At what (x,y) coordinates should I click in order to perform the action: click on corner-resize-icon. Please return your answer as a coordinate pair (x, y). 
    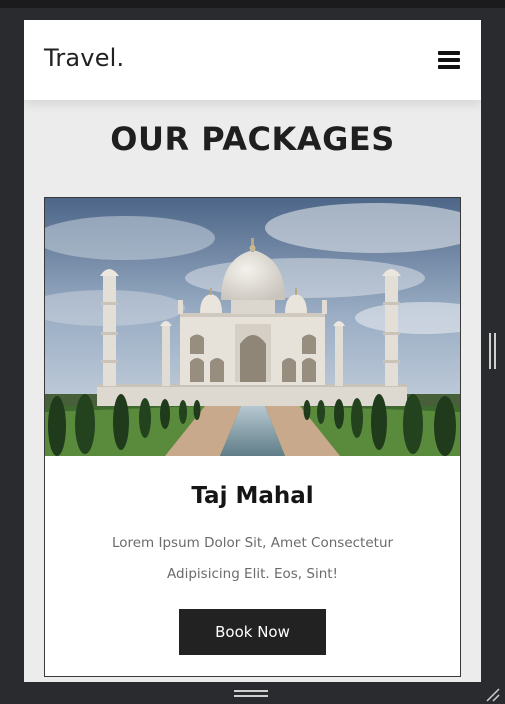
    Looking at the image, I should click on (492, 694).